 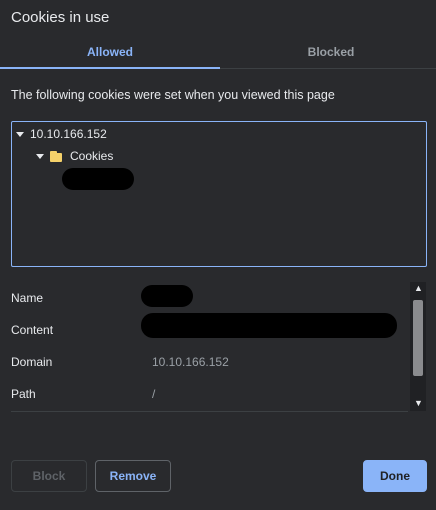 I want to click on divider, so click(x=209, y=411).